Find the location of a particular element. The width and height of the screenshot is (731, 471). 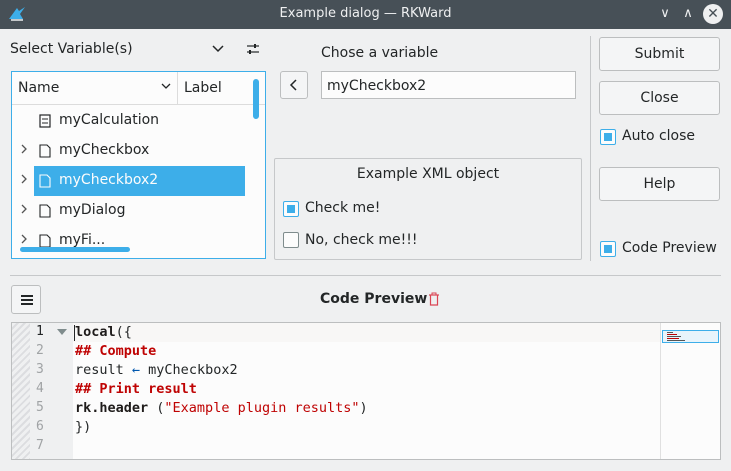

column-separator is located at coordinates (177, 88).